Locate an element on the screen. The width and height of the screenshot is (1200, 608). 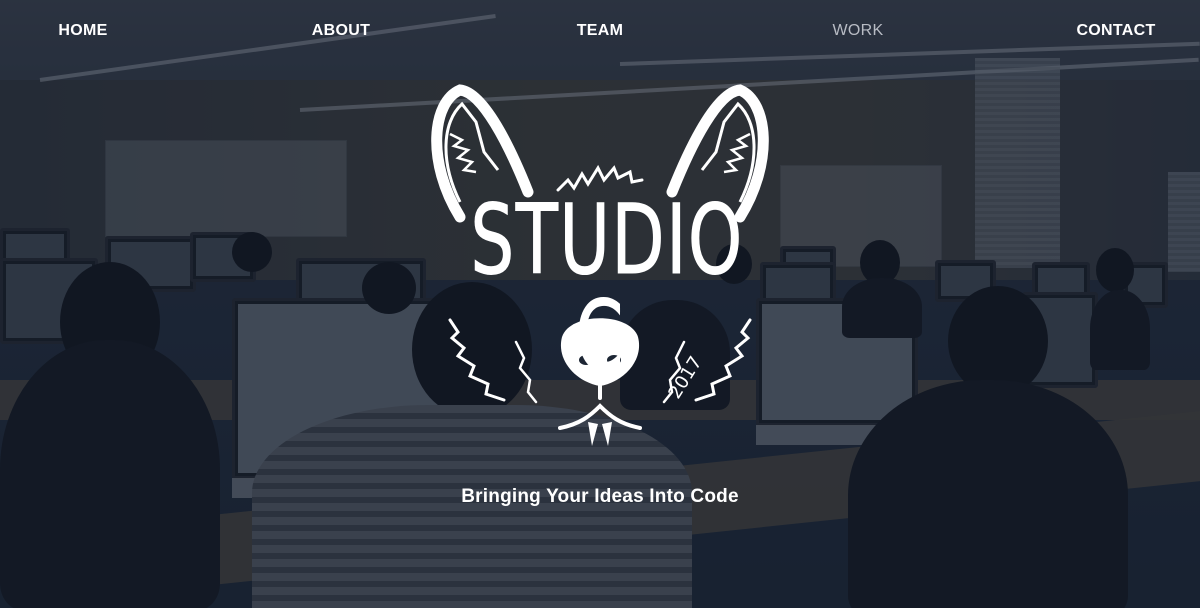
hero-tagline: Bringing Your Ideas Into Code is located at coordinates (600, 496).